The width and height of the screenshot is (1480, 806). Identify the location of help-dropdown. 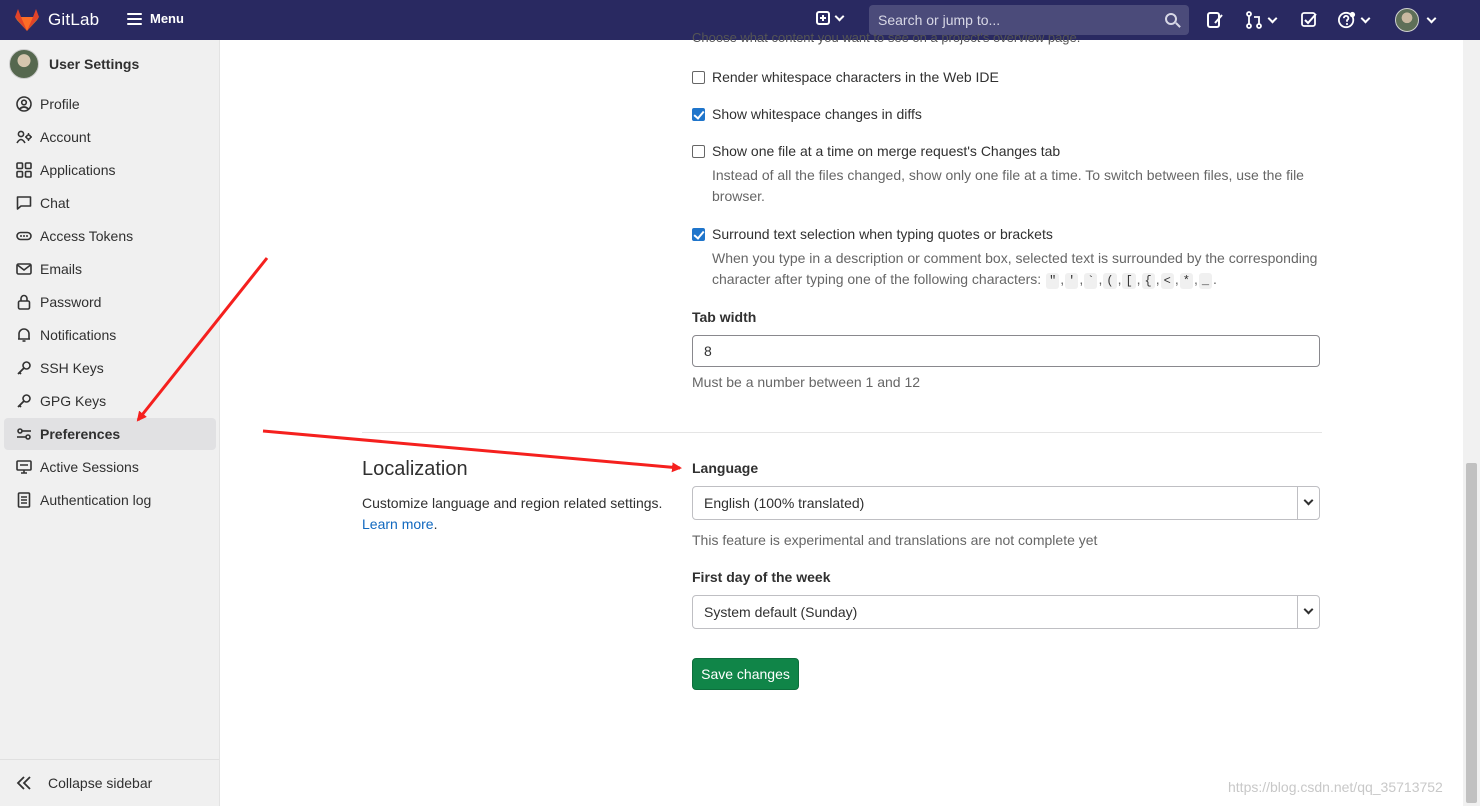
(1354, 20).